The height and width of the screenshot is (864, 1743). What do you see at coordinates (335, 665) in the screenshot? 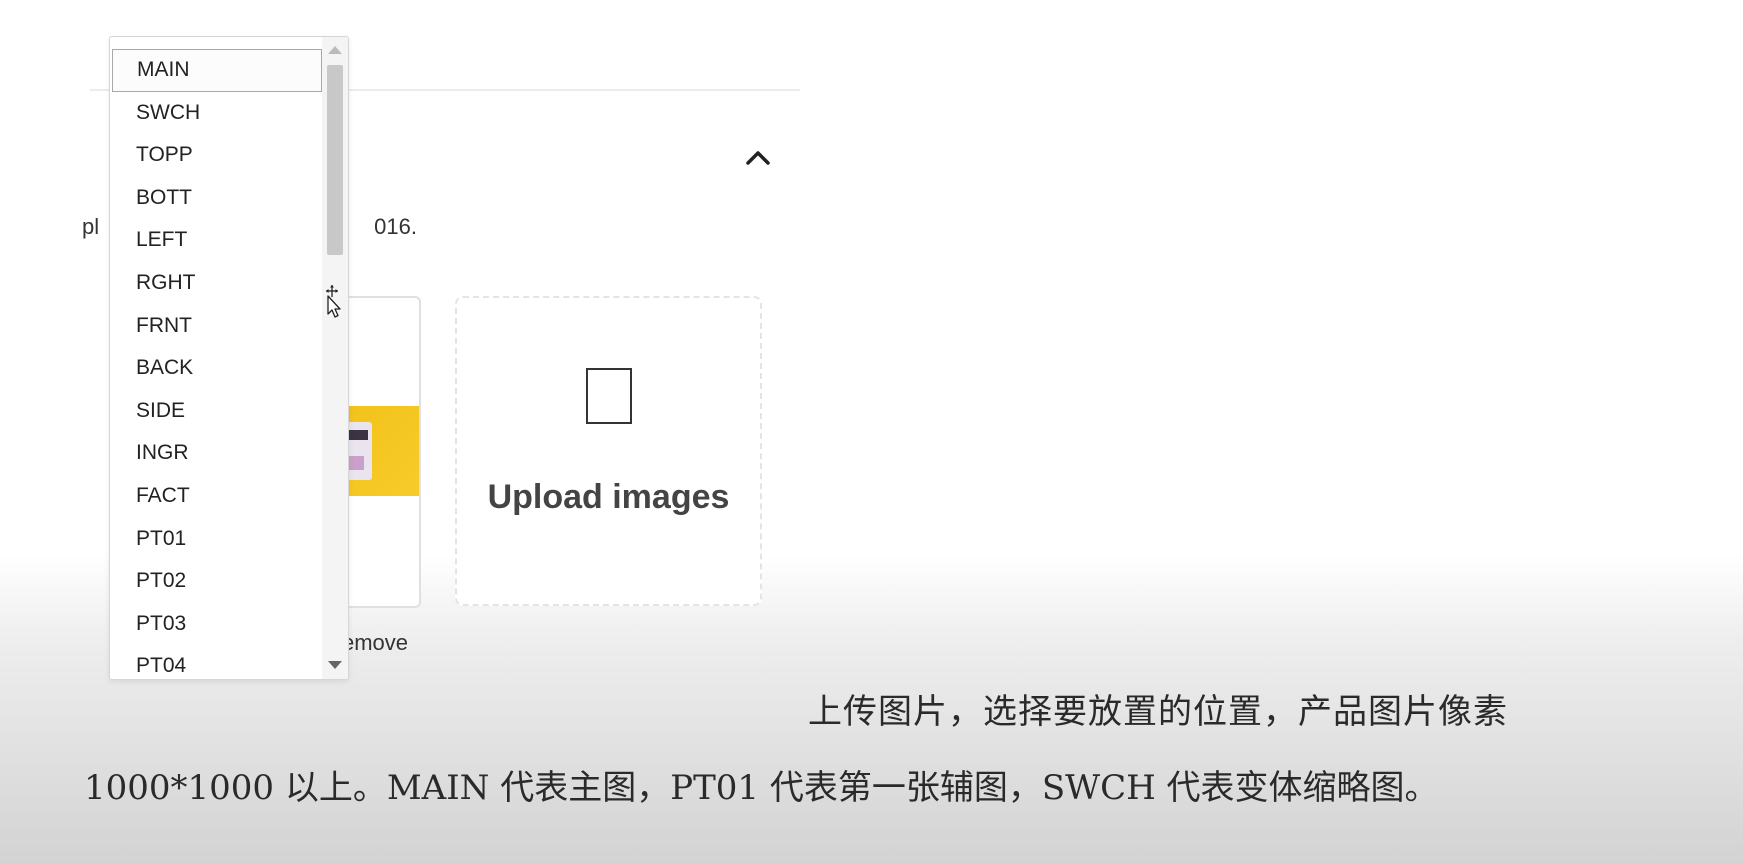
I see `scroll-down-arrow-icon` at bounding box center [335, 665].